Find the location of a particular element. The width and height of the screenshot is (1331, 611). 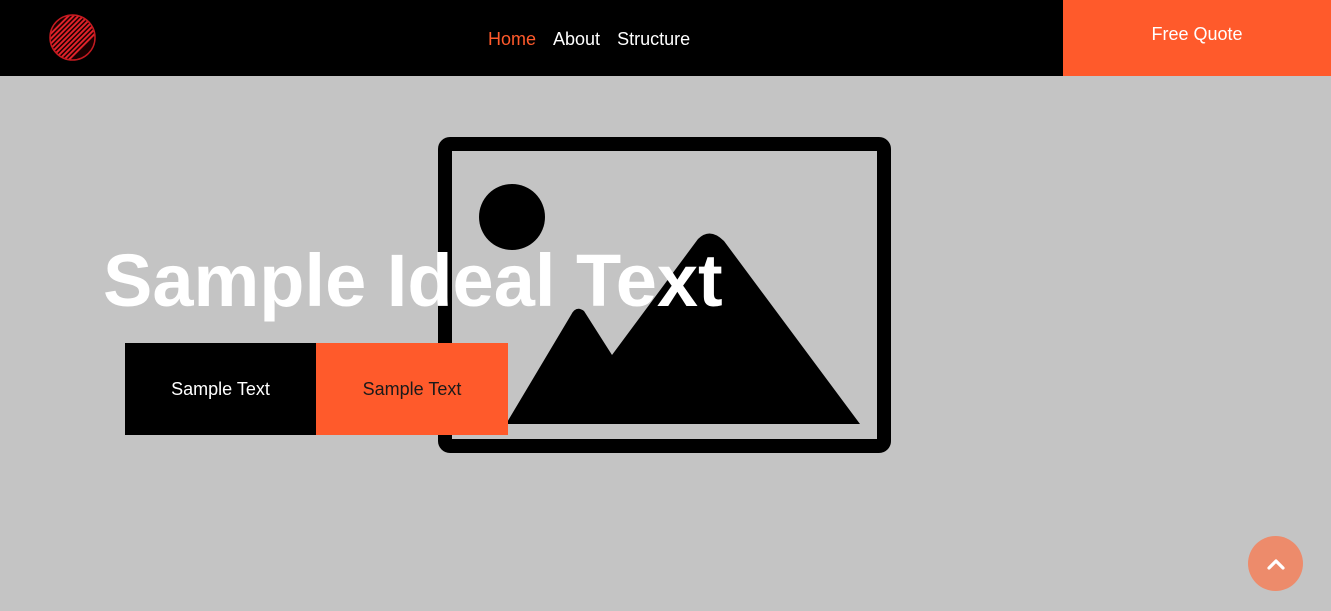

site-header: Home About Structure Free Quote is located at coordinates (665, 38).